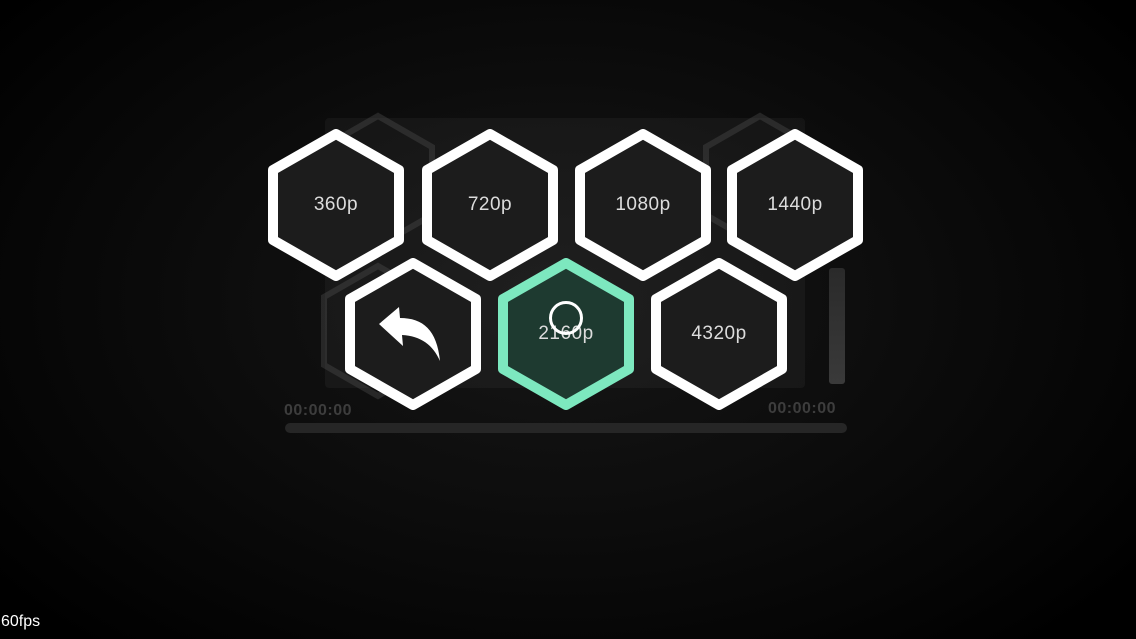  I want to click on back-button, so click(413, 334).